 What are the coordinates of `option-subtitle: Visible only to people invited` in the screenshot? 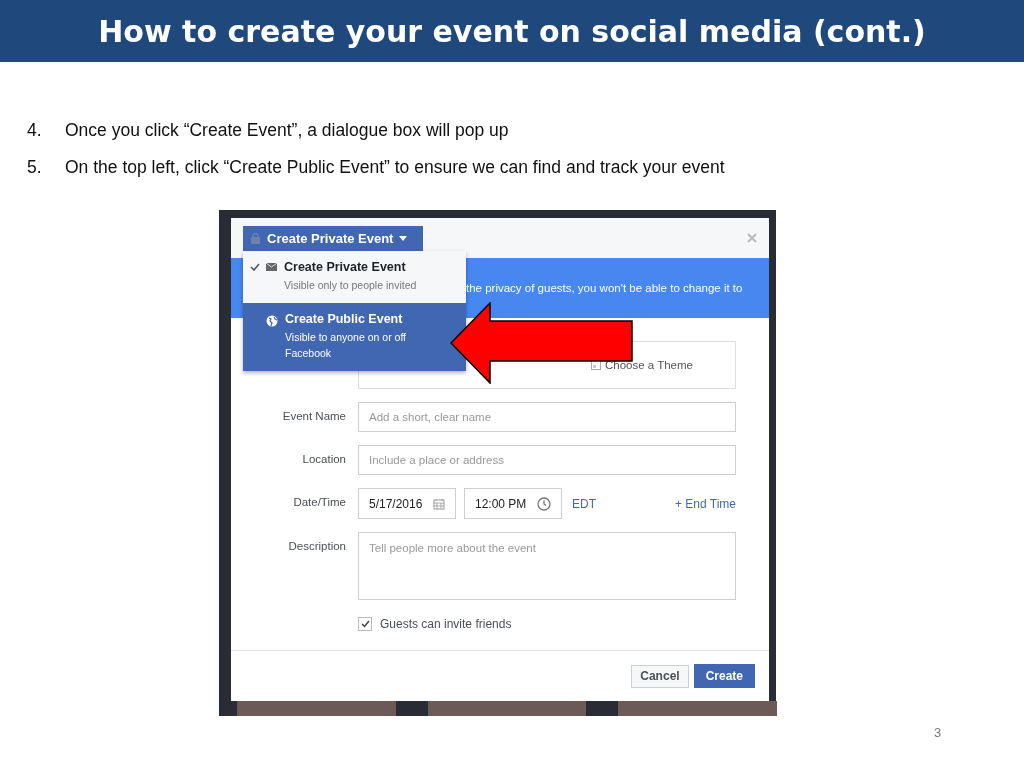 It's located at (350, 285).